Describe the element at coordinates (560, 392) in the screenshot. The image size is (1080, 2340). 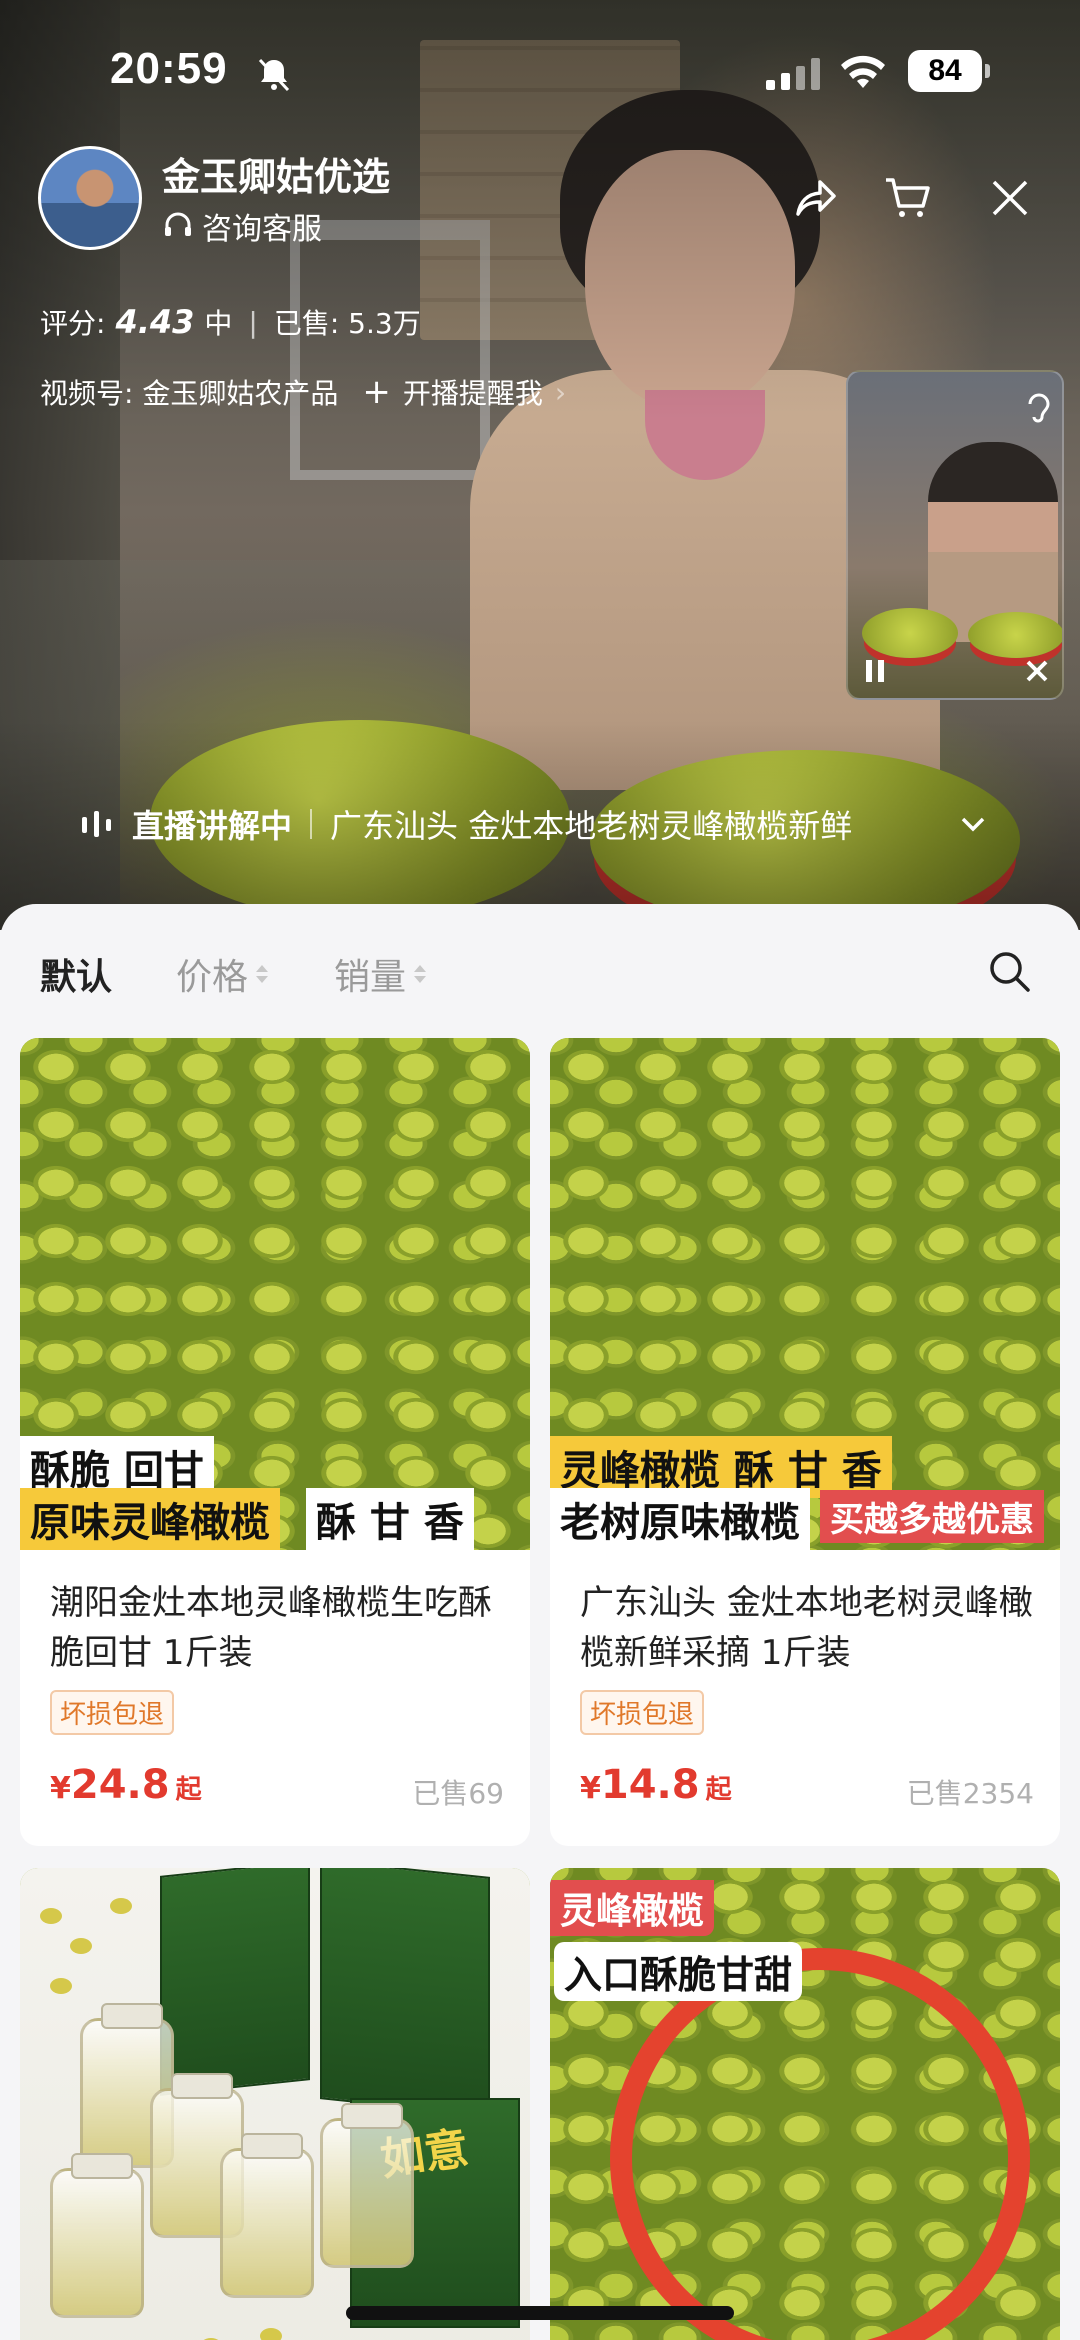
I see `chevron-right-icon: ›` at that location.